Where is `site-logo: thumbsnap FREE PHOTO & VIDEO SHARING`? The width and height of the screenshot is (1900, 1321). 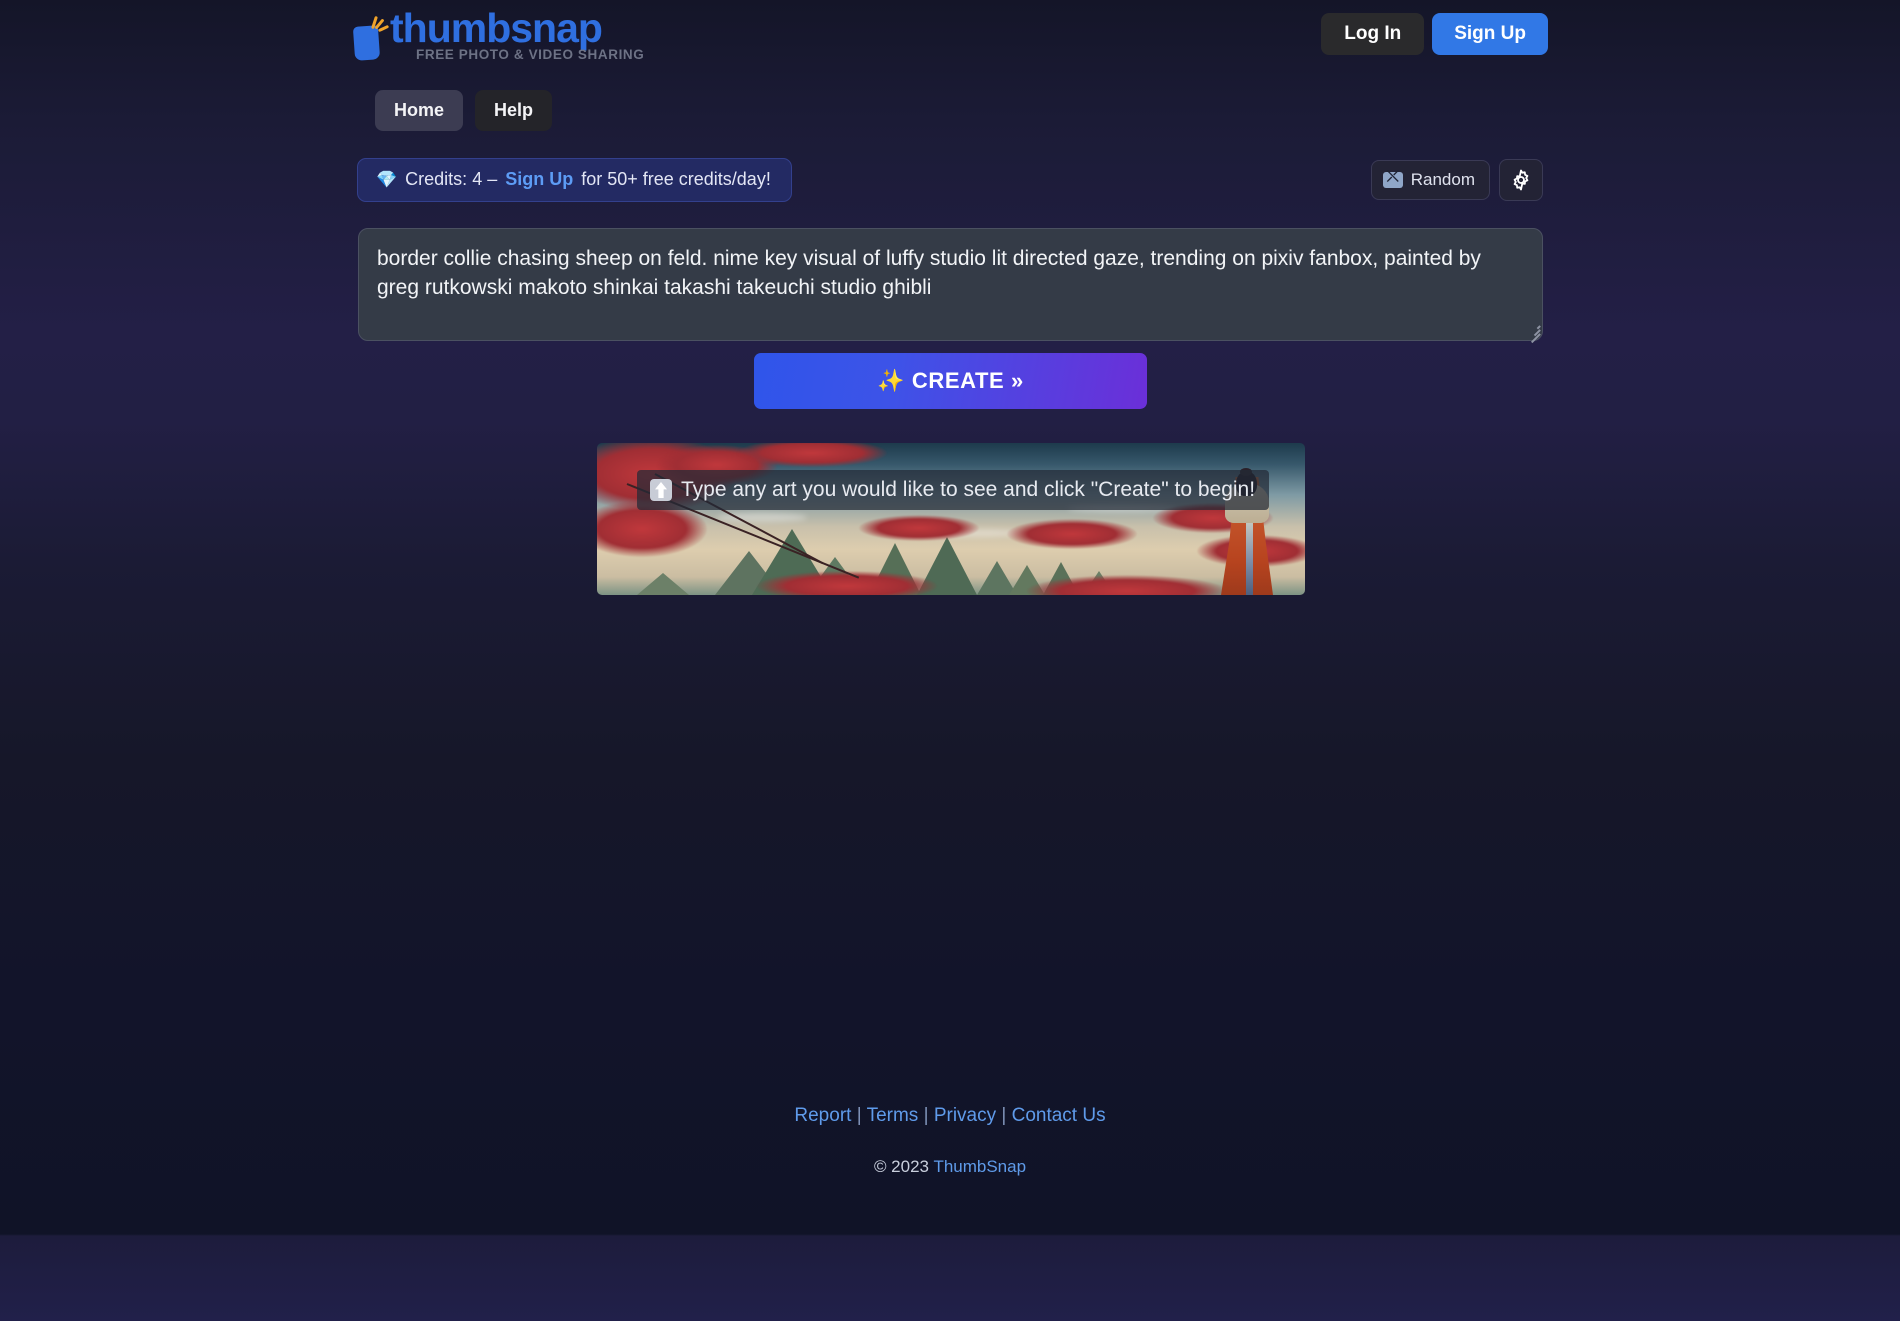 site-logo: thumbsnap FREE PHOTO & VIDEO SHARING is located at coordinates (498, 34).